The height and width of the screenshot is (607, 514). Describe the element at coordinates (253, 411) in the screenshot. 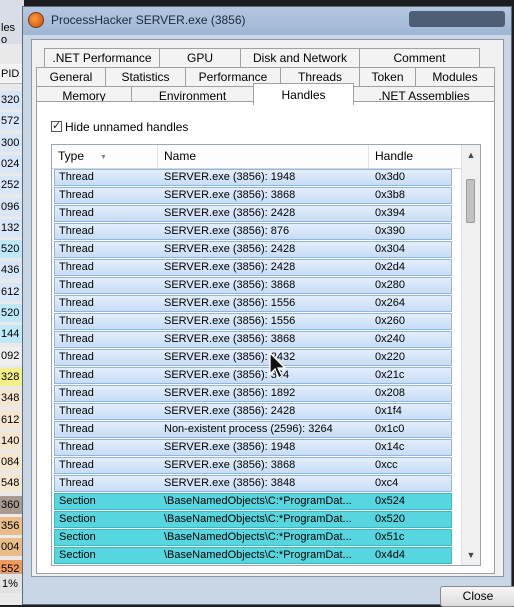

I see `handle-row: Thread SERVER.exe (3856): 2428 0x1f4` at that location.